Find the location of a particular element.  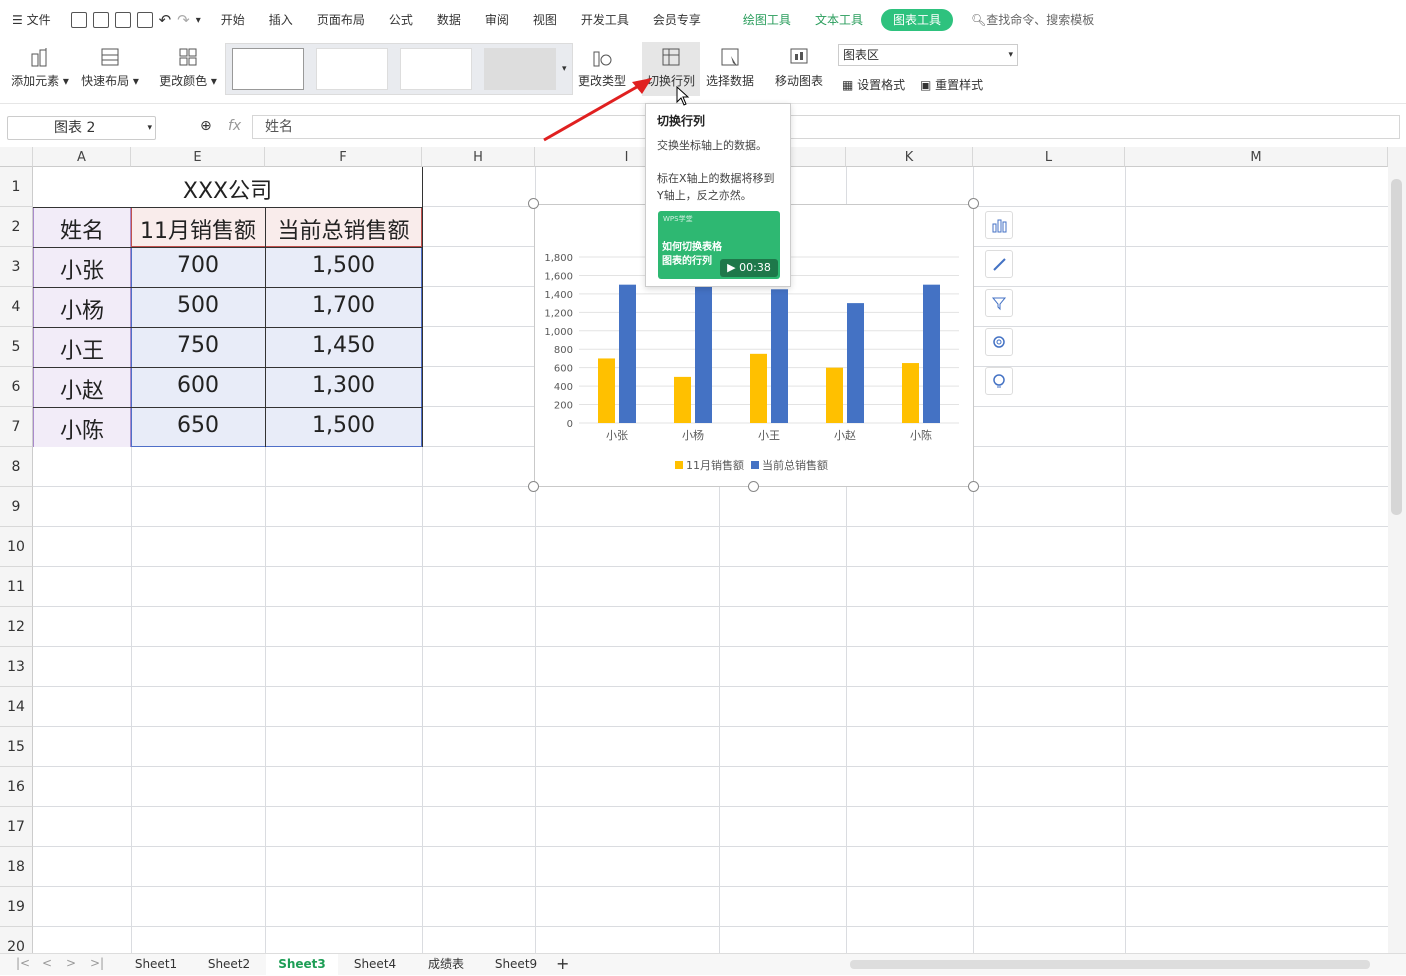

prev-sheet-icon: < is located at coordinates (47, 963).